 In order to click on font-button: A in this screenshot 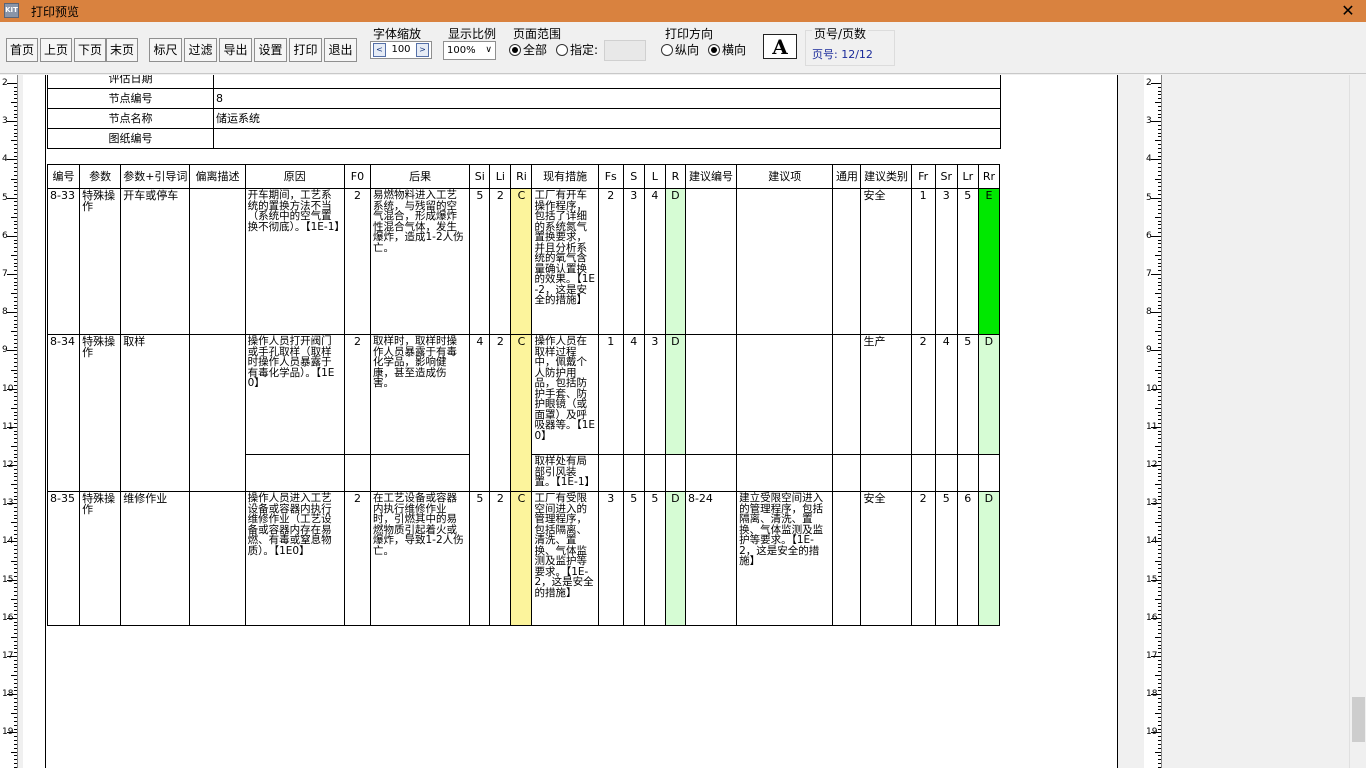, I will do `click(780, 46)`.